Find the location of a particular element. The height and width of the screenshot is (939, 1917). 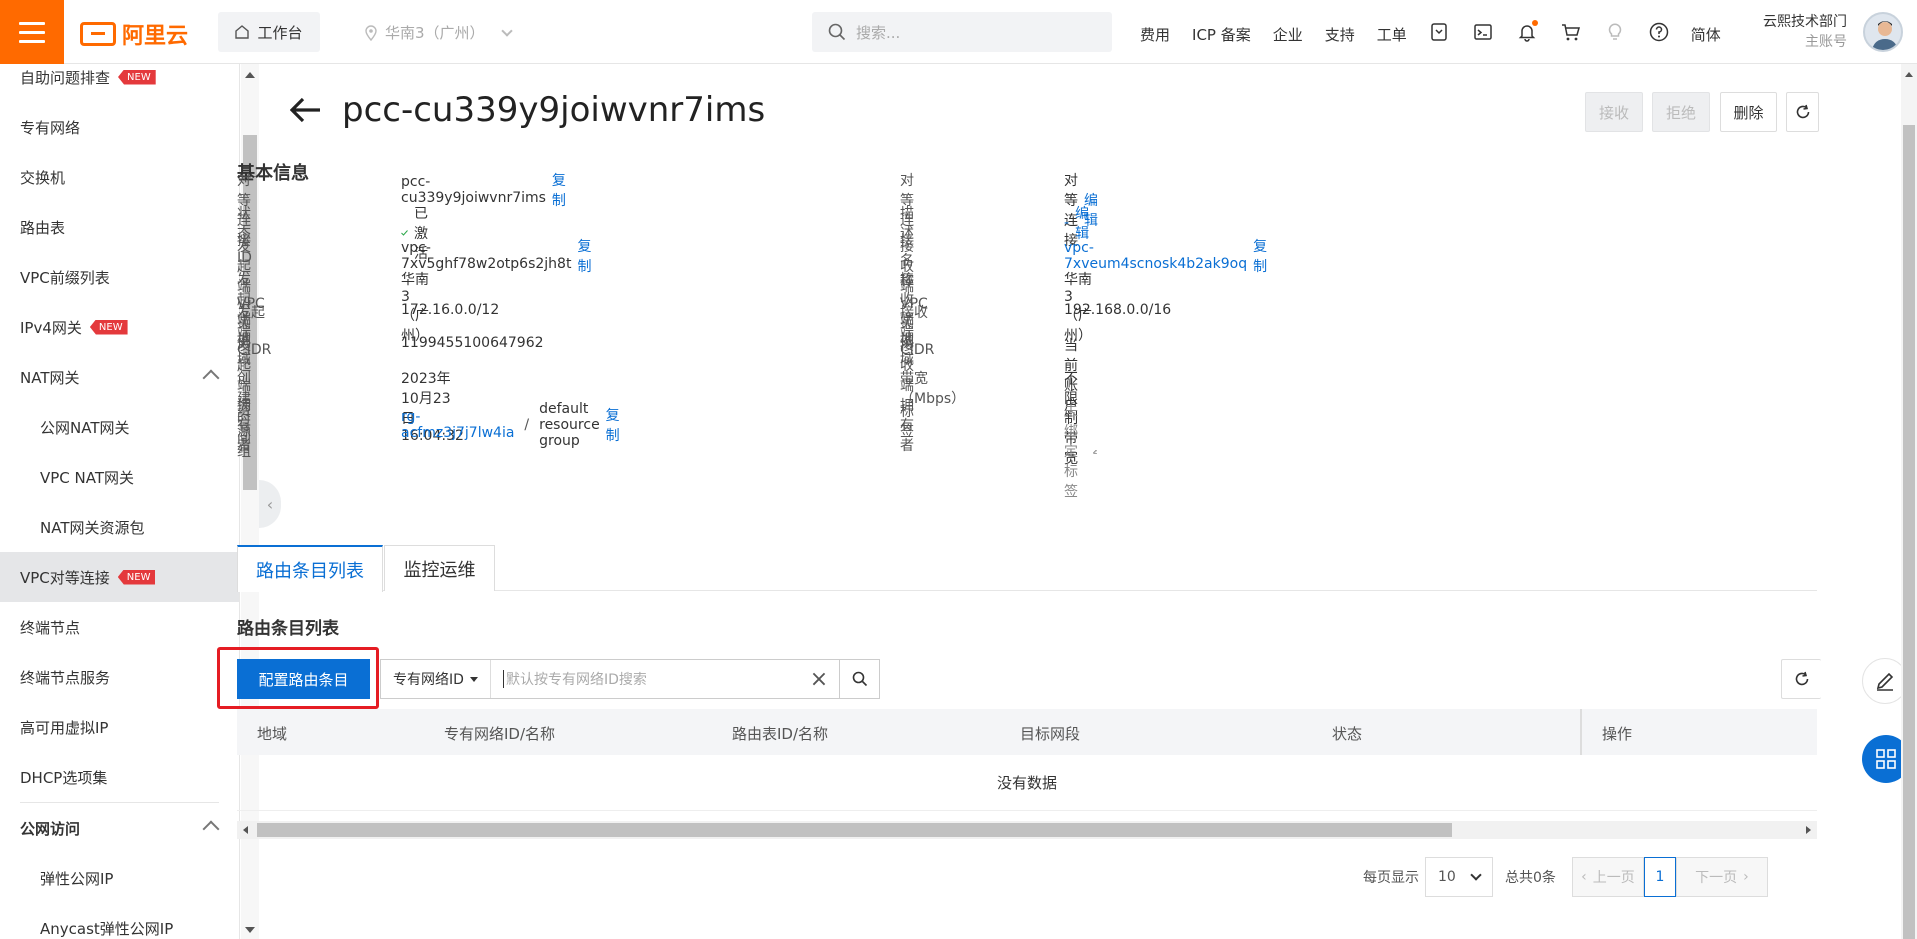

table-refresh-button is located at coordinates (1801, 679).